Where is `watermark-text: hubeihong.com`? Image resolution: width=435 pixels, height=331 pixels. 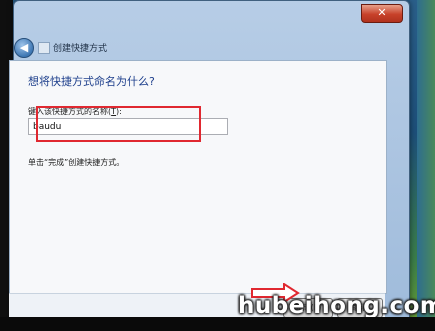 watermark-text: hubeihong.com is located at coordinates (336, 306).